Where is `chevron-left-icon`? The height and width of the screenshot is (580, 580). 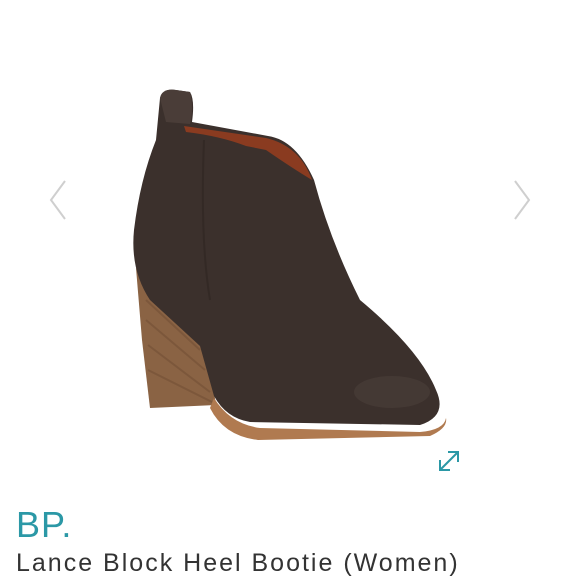
chevron-left-icon is located at coordinates (57, 200).